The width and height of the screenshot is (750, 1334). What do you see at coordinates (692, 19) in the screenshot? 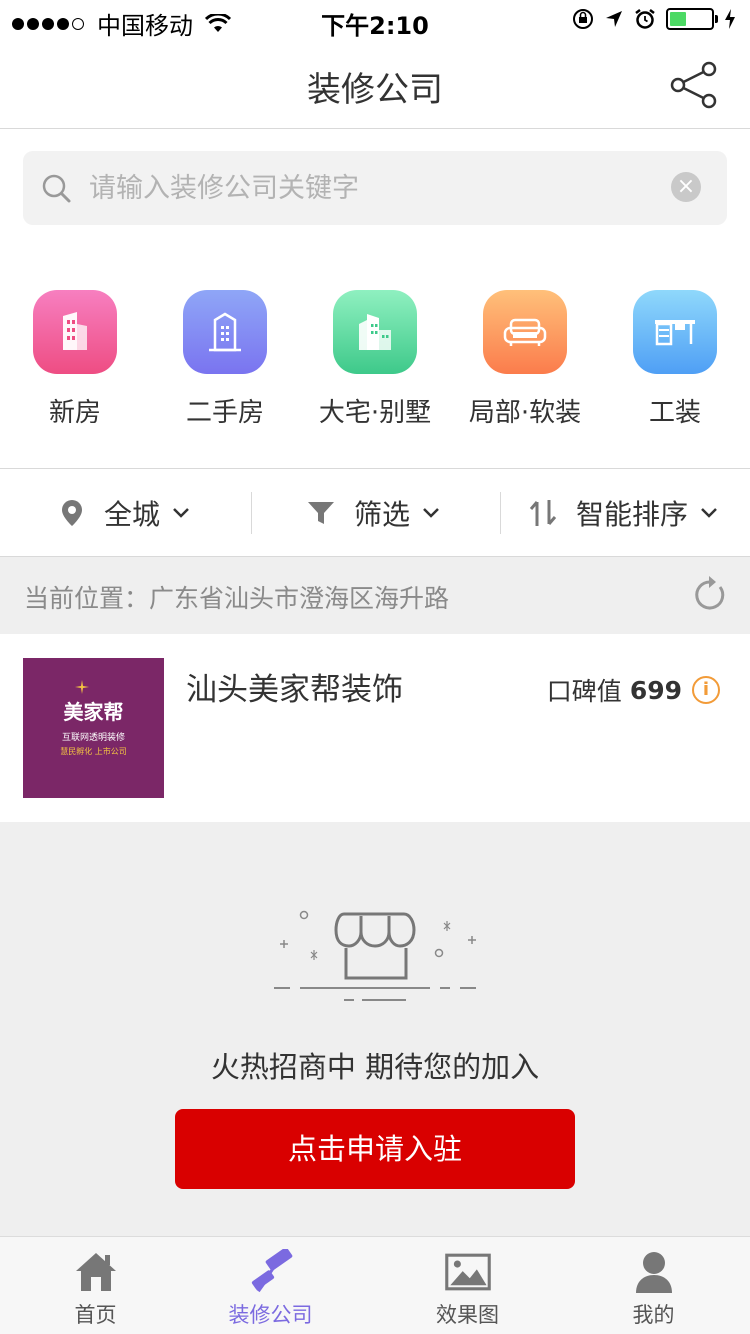
I see `battery-icon` at bounding box center [692, 19].